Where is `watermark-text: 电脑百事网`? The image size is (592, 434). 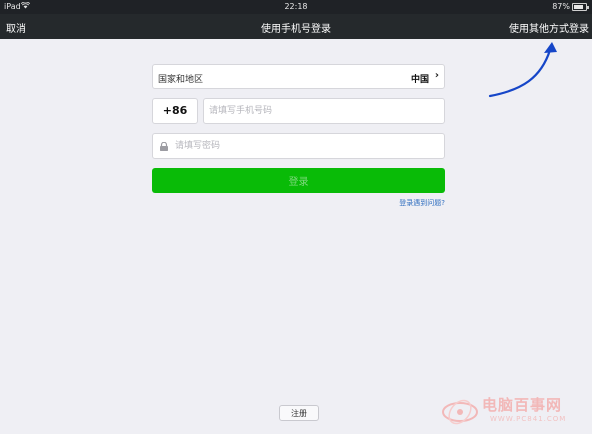
watermark-text: 电脑百事网 is located at coordinates (522, 405).